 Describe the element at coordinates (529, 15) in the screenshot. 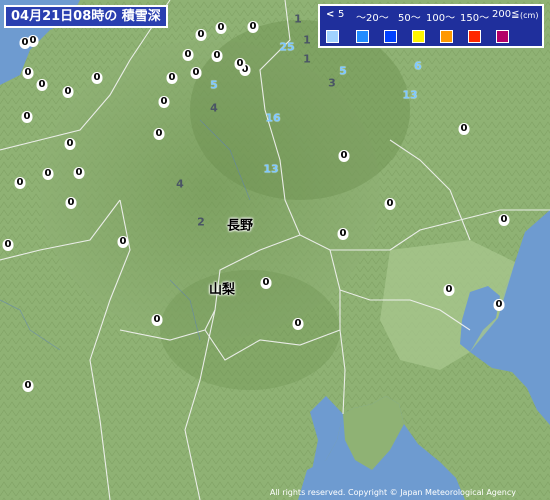

I see `legend-unit: (cm)` at that location.